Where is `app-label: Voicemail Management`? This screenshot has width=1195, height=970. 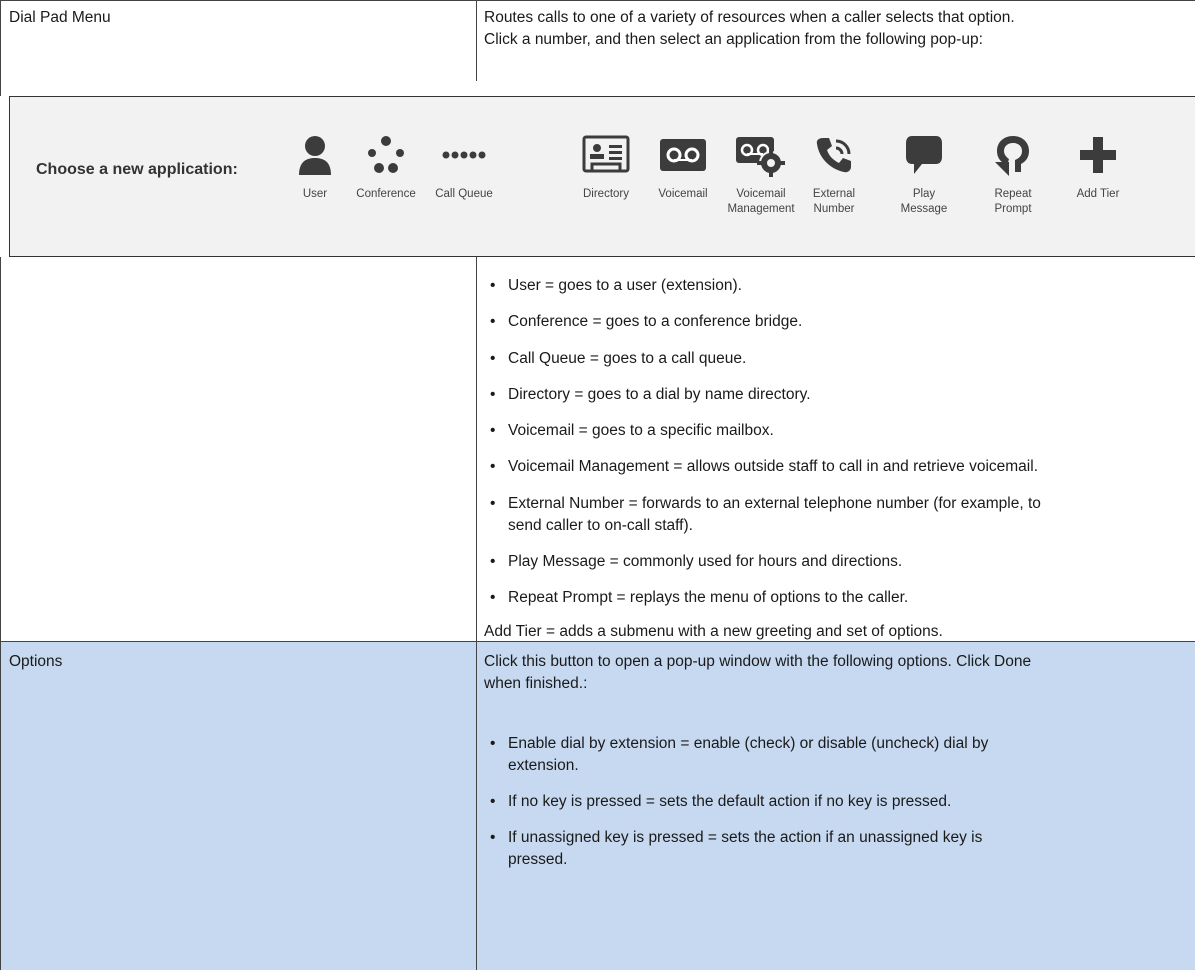 app-label: Voicemail Management is located at coordinates (761, 201).